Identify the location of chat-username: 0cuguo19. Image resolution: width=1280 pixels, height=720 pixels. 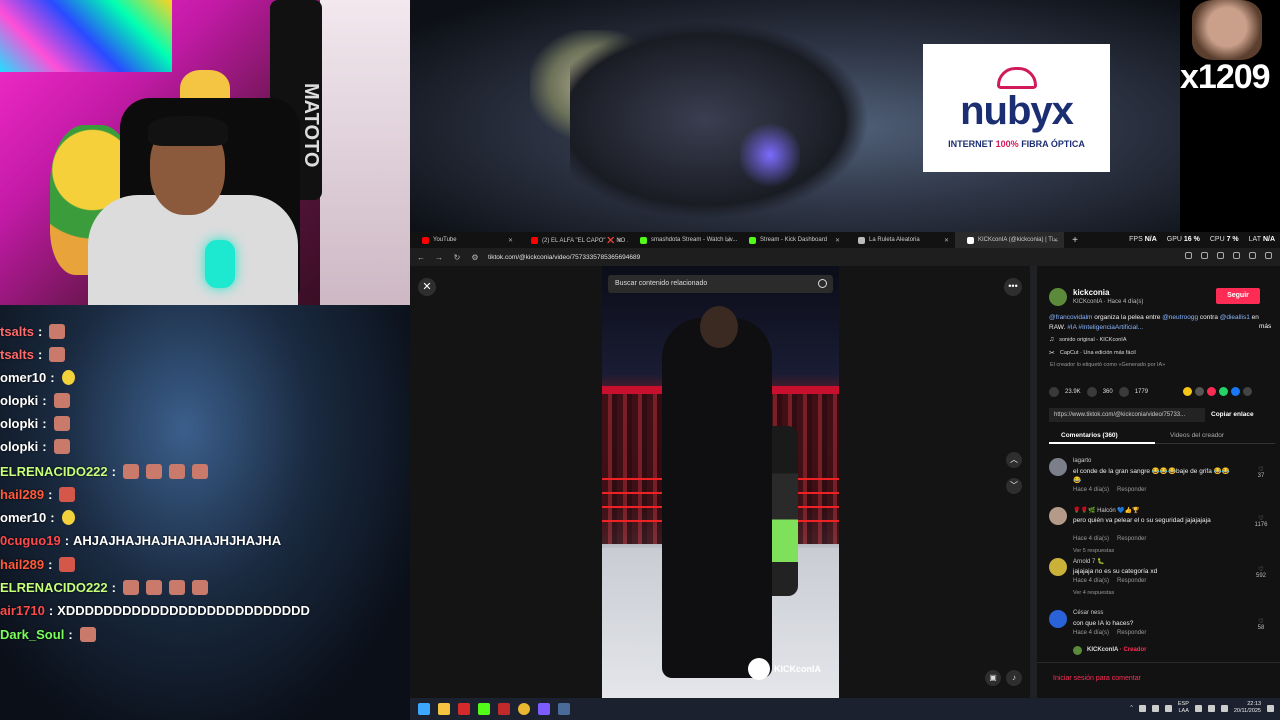
(30, 540).